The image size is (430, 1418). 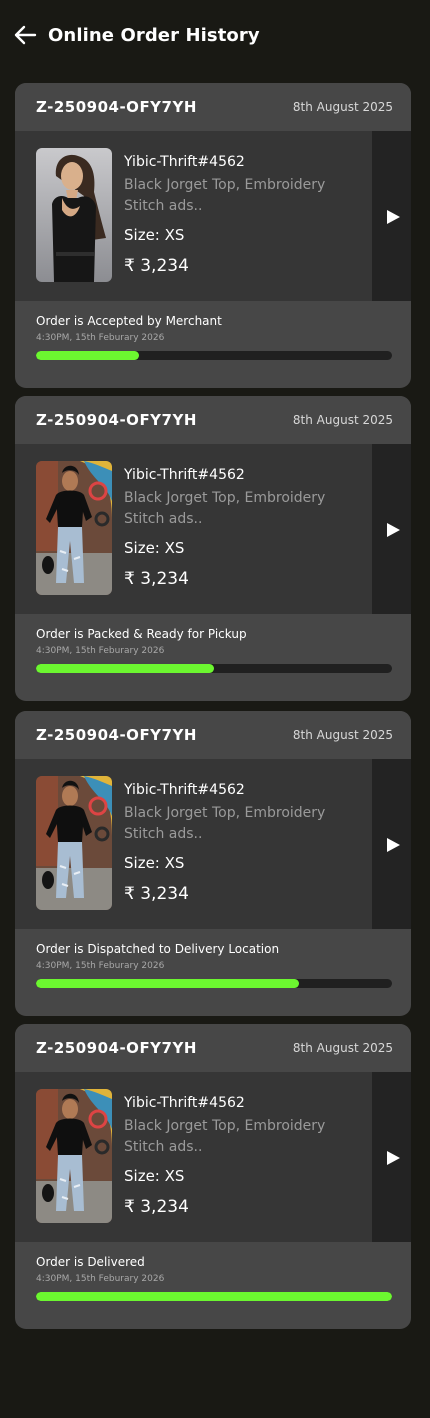 I want to click on page-title: Online Order History, so click(x=154, y=35).